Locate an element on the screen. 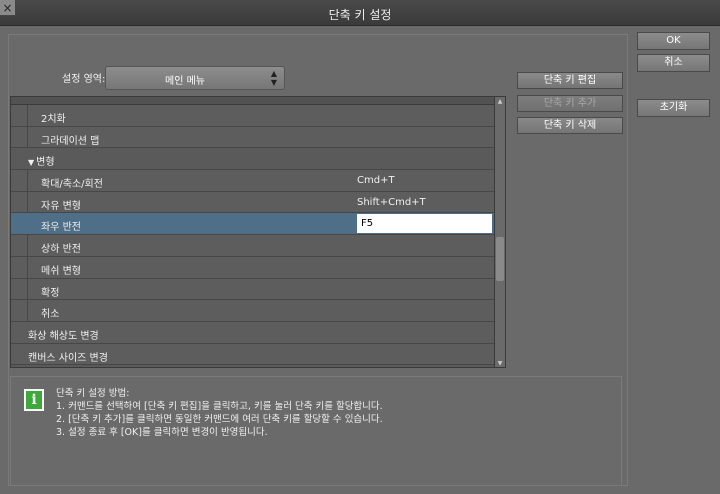 The height and width of the screenshot is (494, 720). setting-area-value: 메인 메뉴 is located at coordinates (185, 81).